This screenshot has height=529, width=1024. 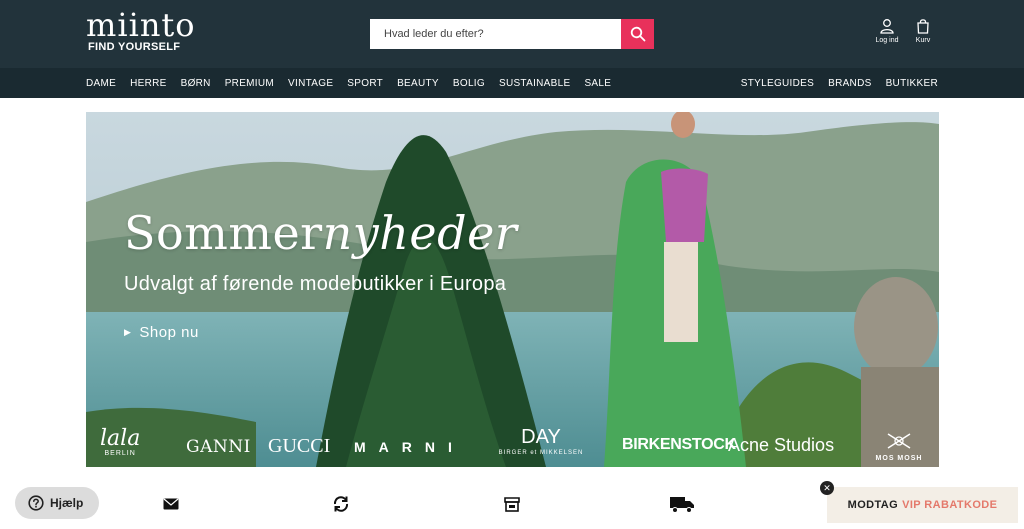 What do you see at coordinates (148, 83) in the screenshot?
I see `nav-item-herre: HERRE` at bounding box center [148, 83].